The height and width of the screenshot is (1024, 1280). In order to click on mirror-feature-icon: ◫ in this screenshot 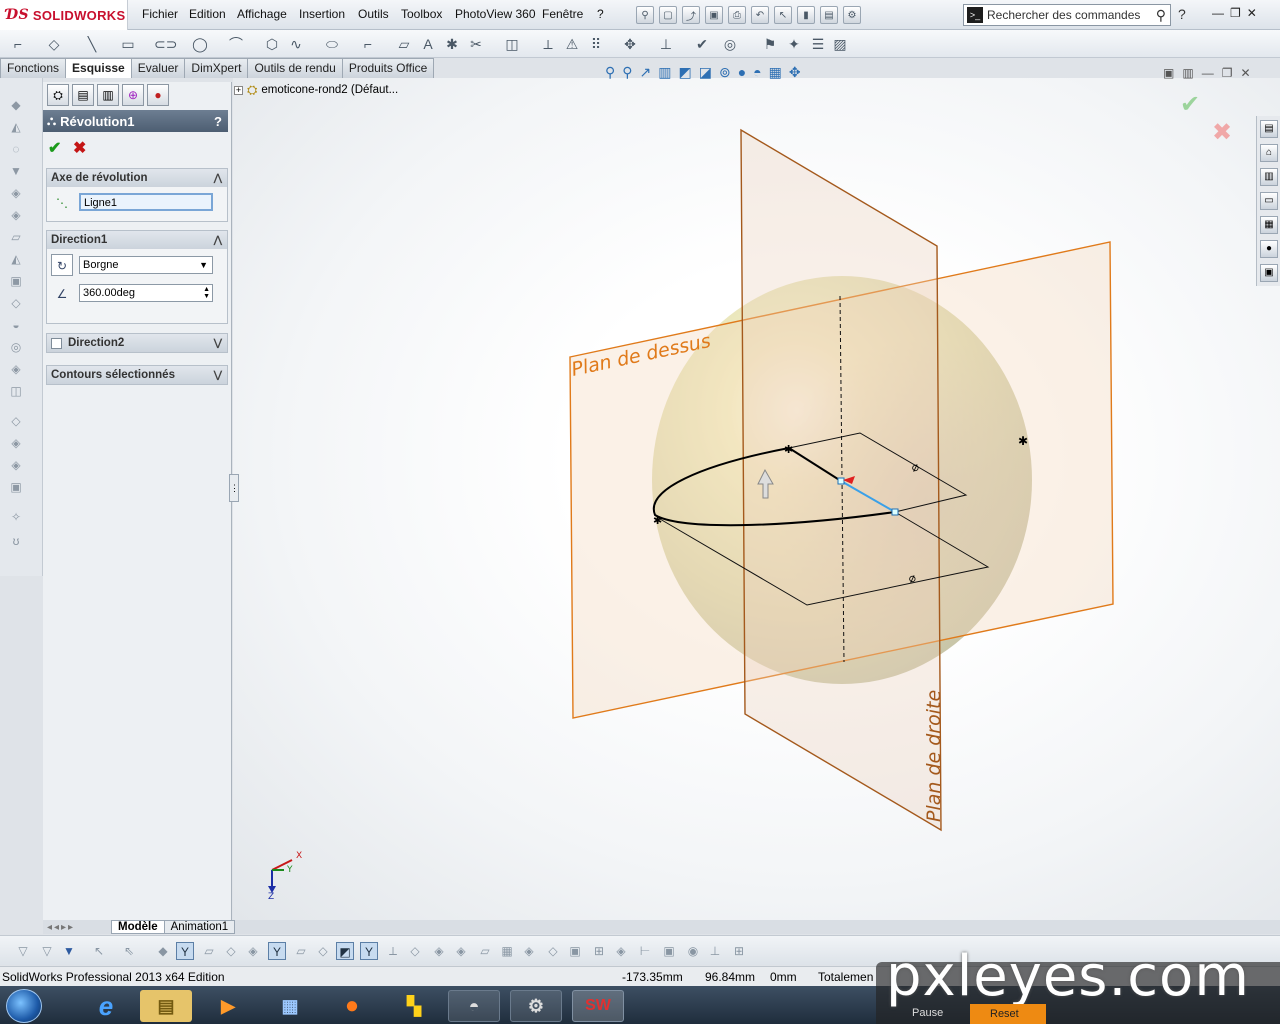, I will do `click(16, 391)`.